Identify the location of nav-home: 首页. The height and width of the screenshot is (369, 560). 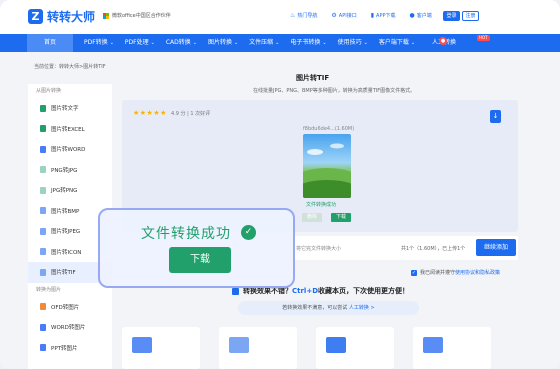
(50, 43).